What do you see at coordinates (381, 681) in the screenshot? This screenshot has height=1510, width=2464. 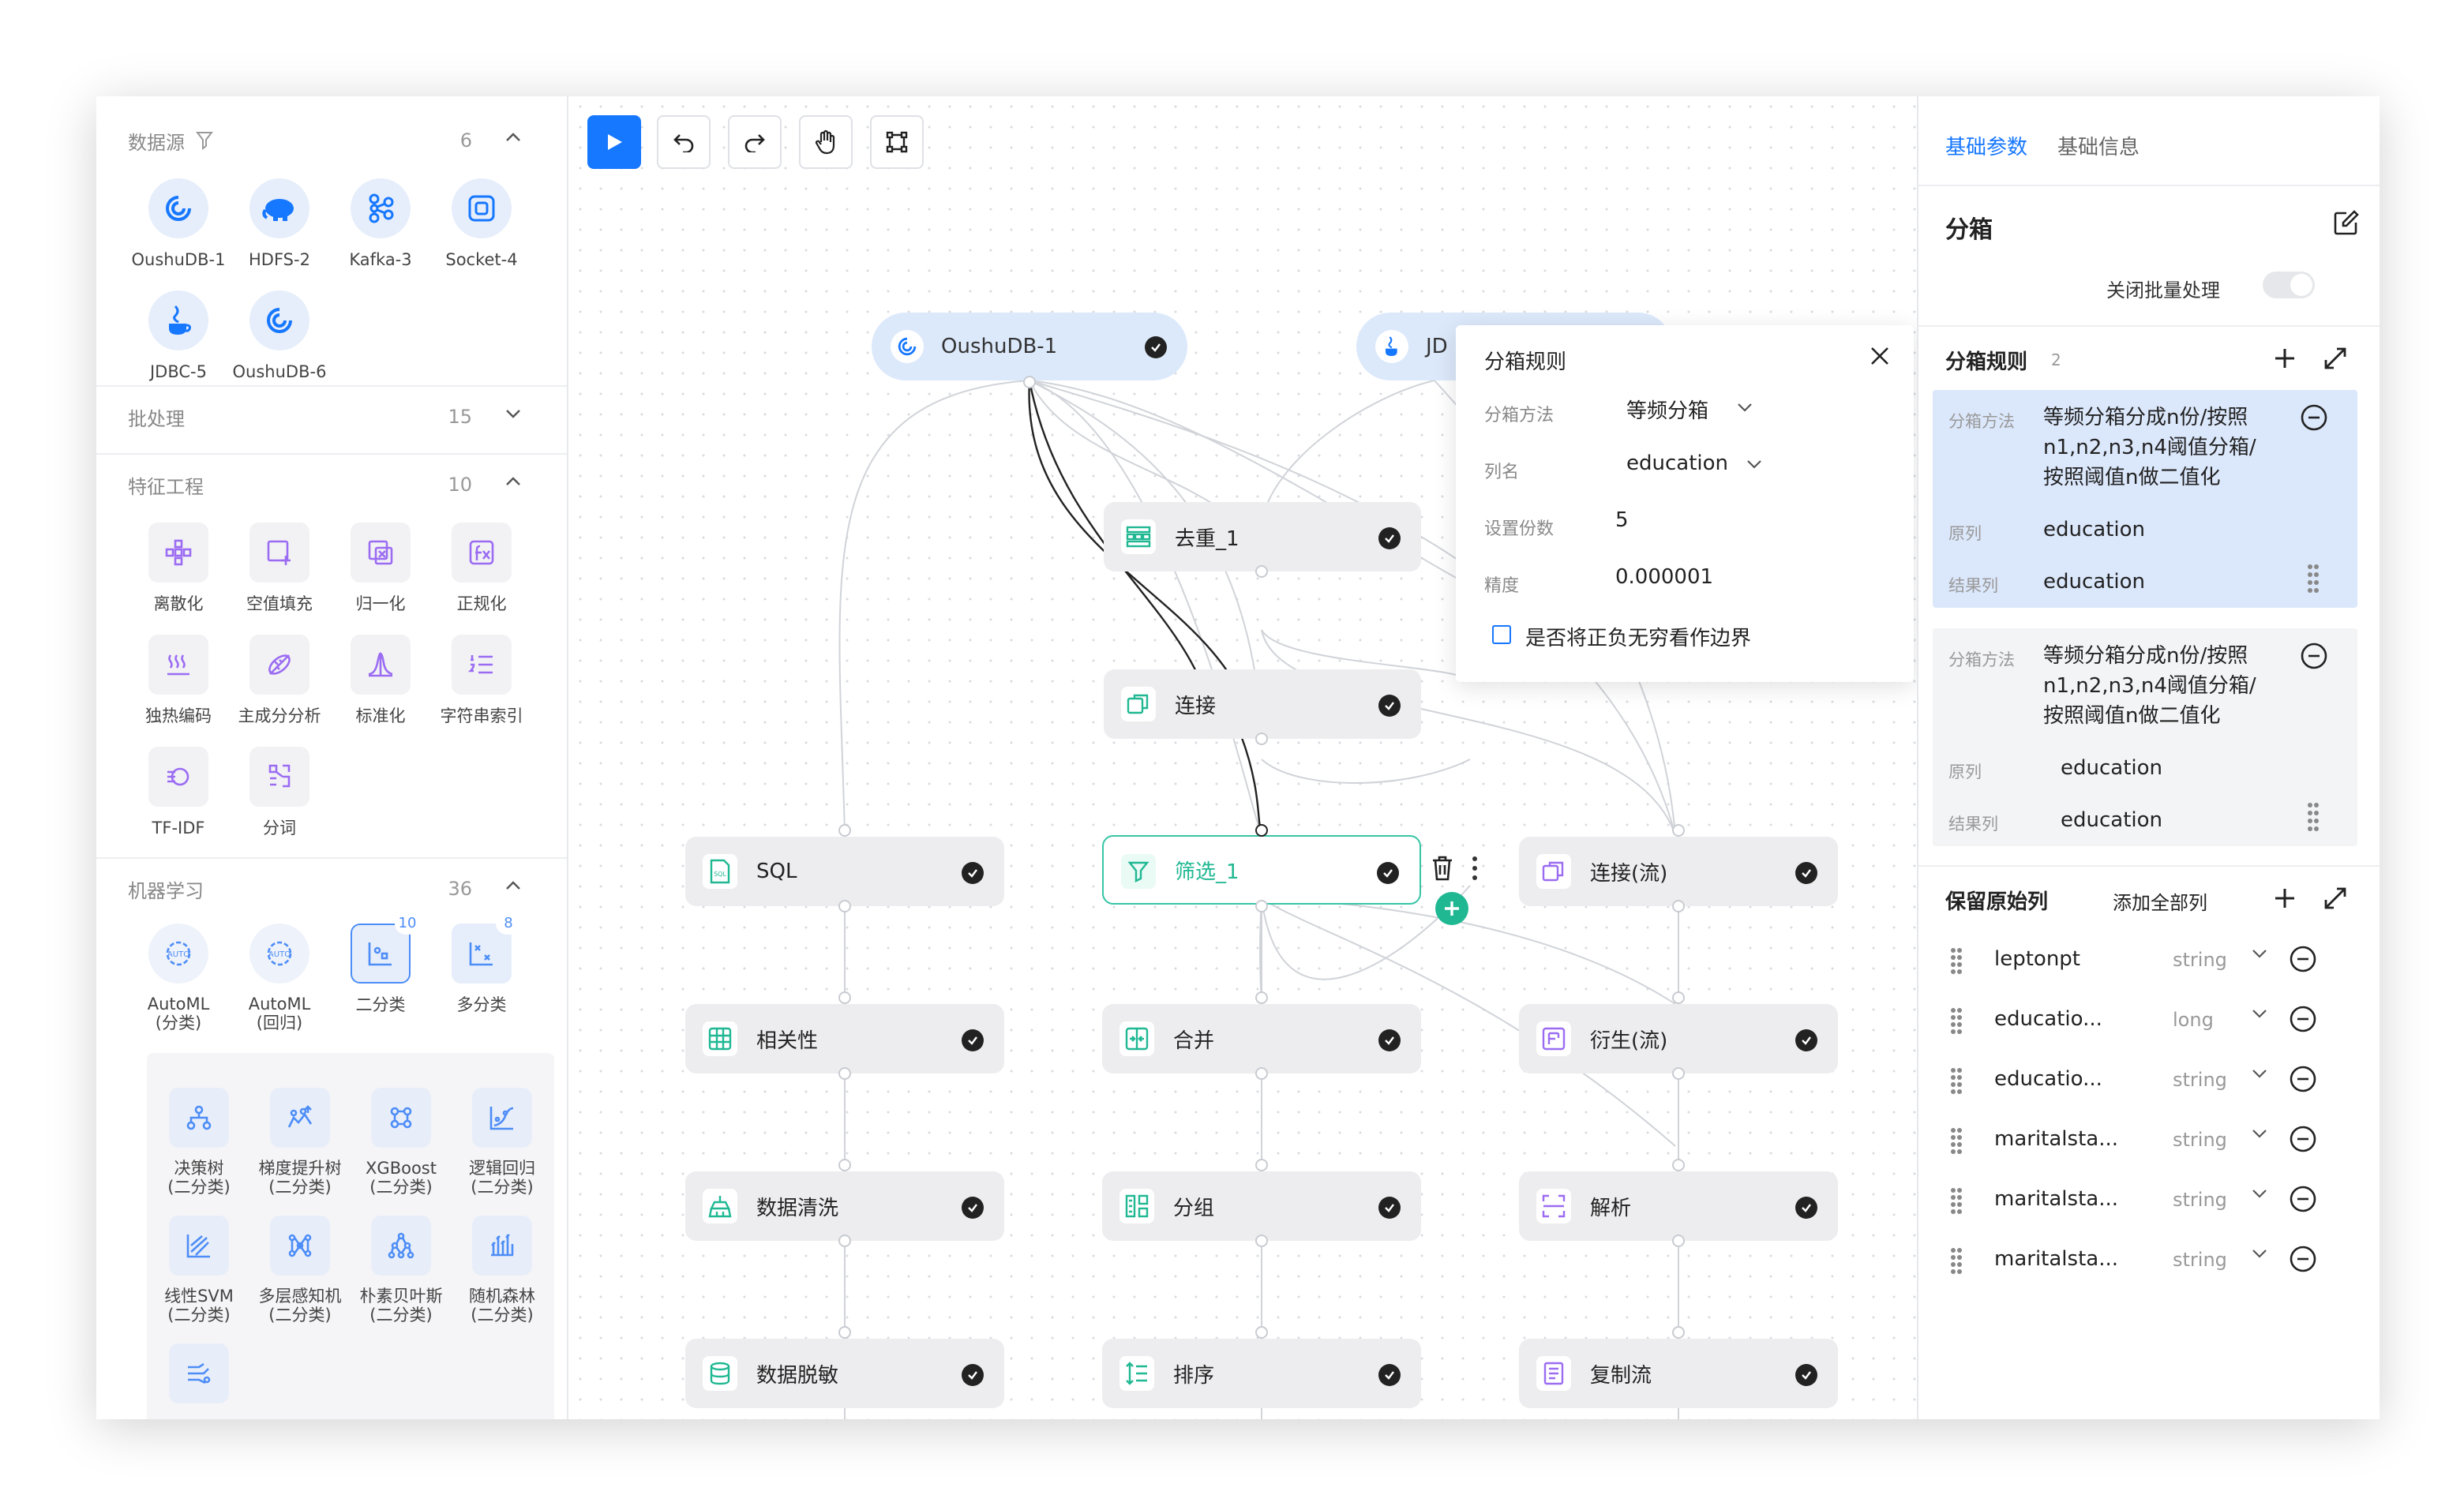 I see `tool-standardize: 标准化` at bounding box center [381, 681].